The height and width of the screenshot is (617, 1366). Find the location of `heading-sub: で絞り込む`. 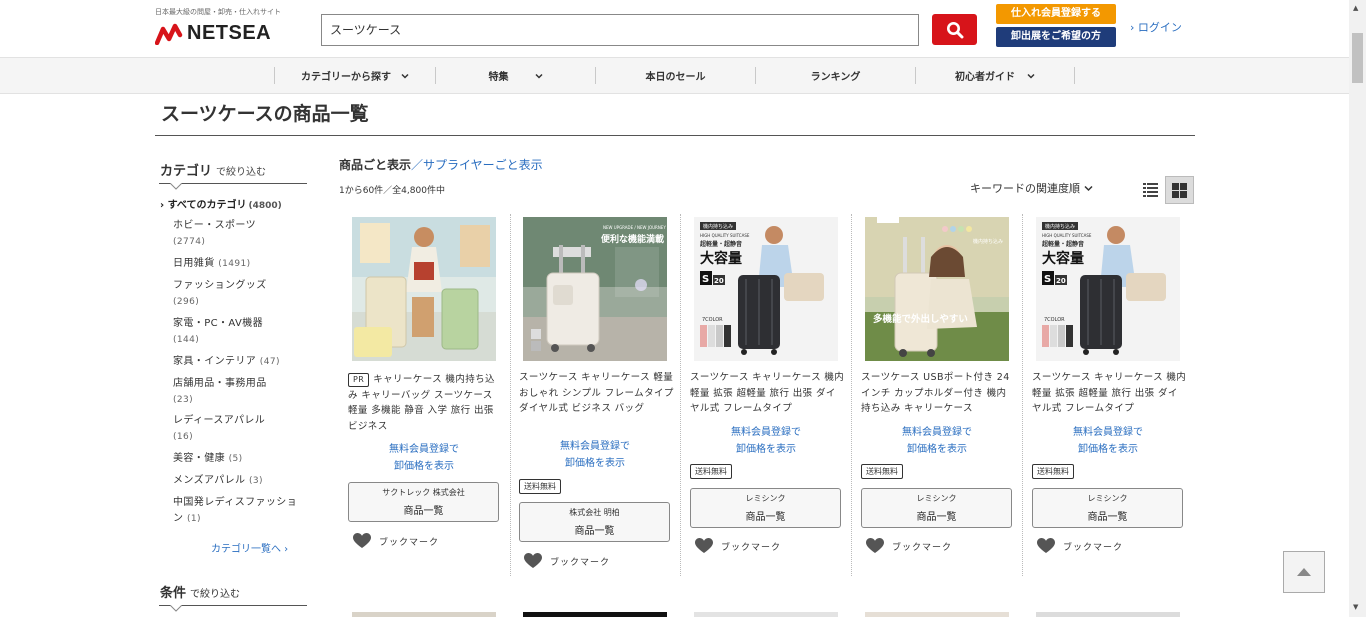

heading-sub: で絞り込む is located at coordinates (241, 172).